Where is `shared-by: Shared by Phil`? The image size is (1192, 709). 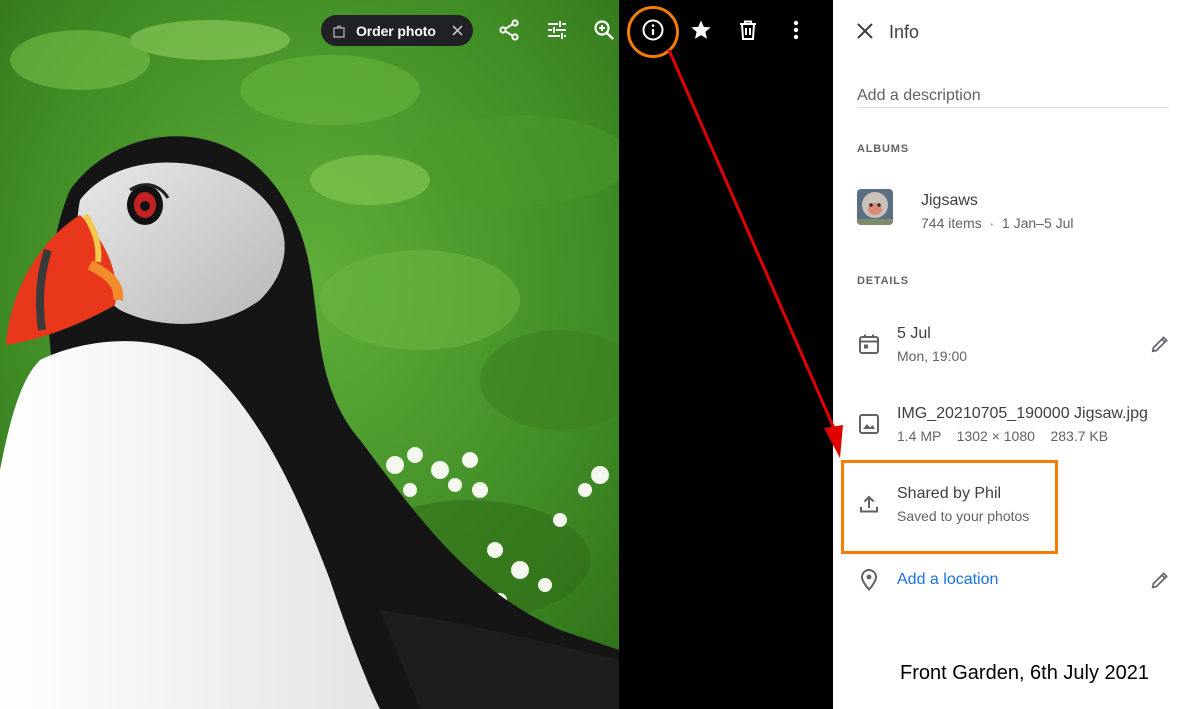 shared-by: Shared by Phil is located at coordinates (949, 493).